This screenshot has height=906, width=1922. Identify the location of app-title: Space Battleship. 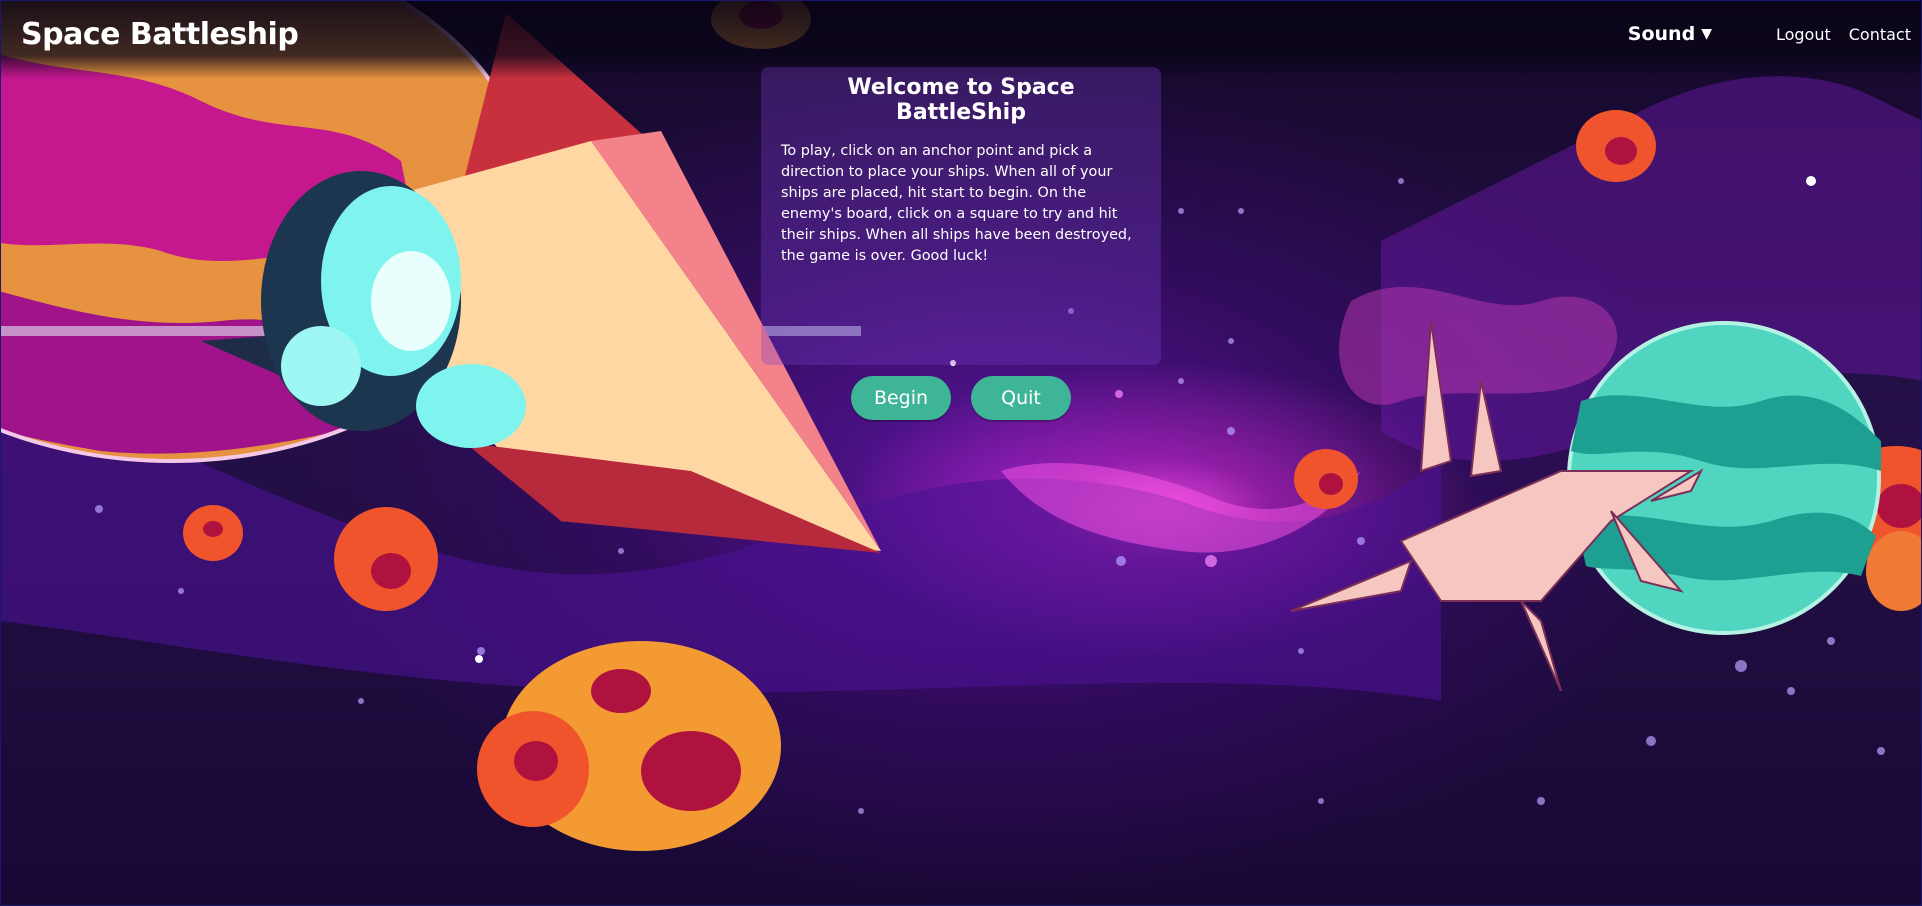
(160, 34).